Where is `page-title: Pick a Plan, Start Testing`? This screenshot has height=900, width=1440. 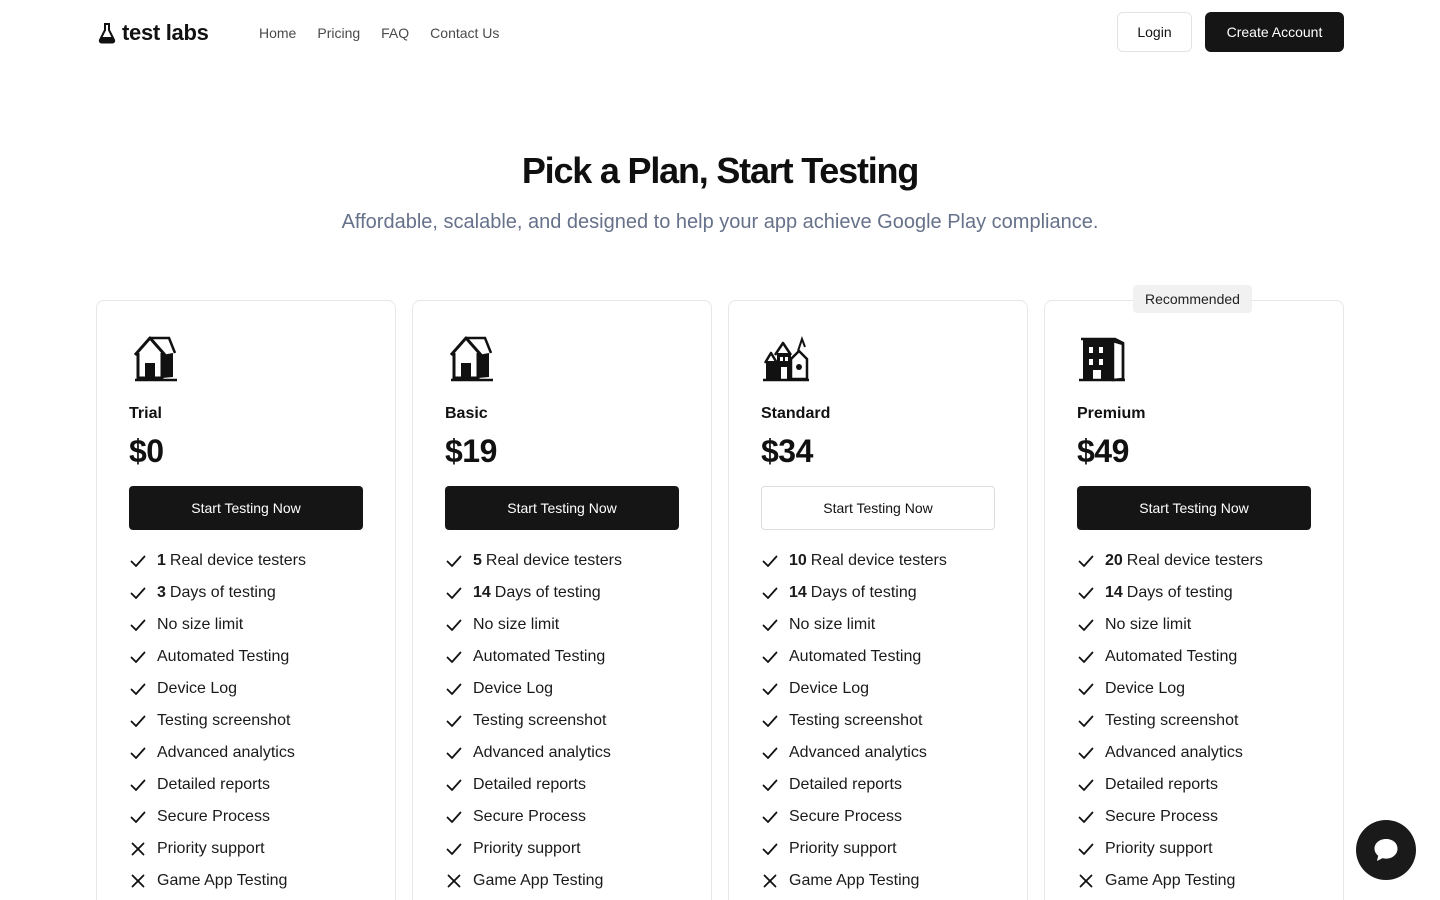
page-title: Pick a Plan, Start Testing is located at coordinates (720, 170).